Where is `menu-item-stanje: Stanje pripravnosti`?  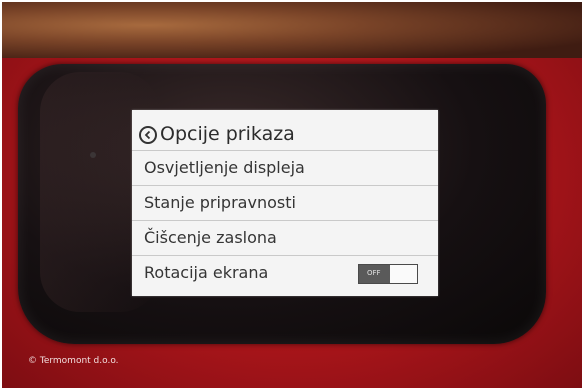
menu-item-stanje: Stanje pripravnosti is located at coordinates (285, 202).